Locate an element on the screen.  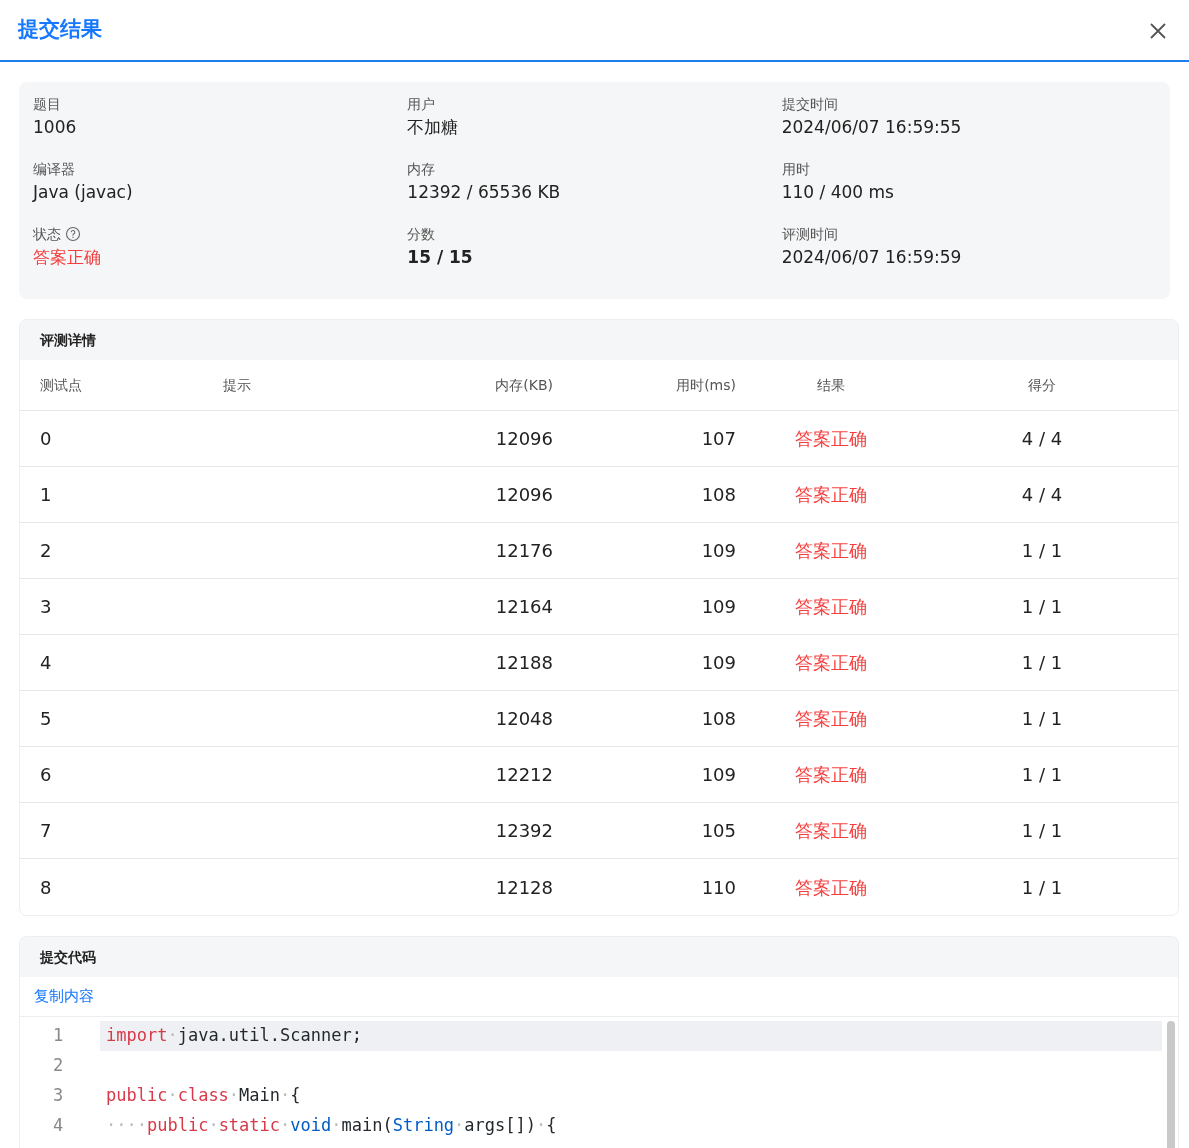
field-value: 2024/06/07 16:59:59 is located at coordinates (872, 257).